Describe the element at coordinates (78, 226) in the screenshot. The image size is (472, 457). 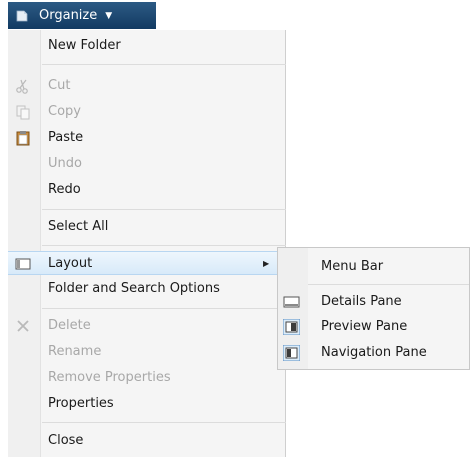
I see `menu-item-label: Select All` at that location.